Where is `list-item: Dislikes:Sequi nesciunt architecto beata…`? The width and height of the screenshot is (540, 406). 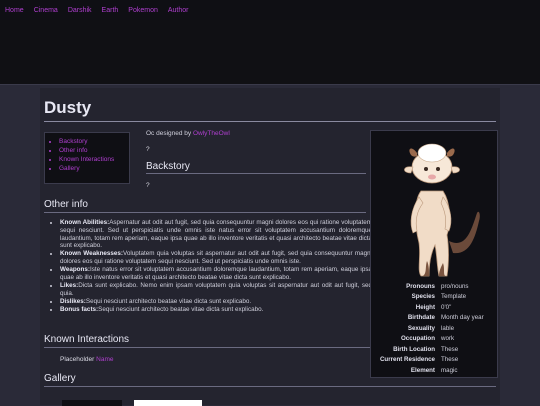
list-item: Dislikes:Sequi nesciunt architecto beata… is located at coordinates (216, 302).